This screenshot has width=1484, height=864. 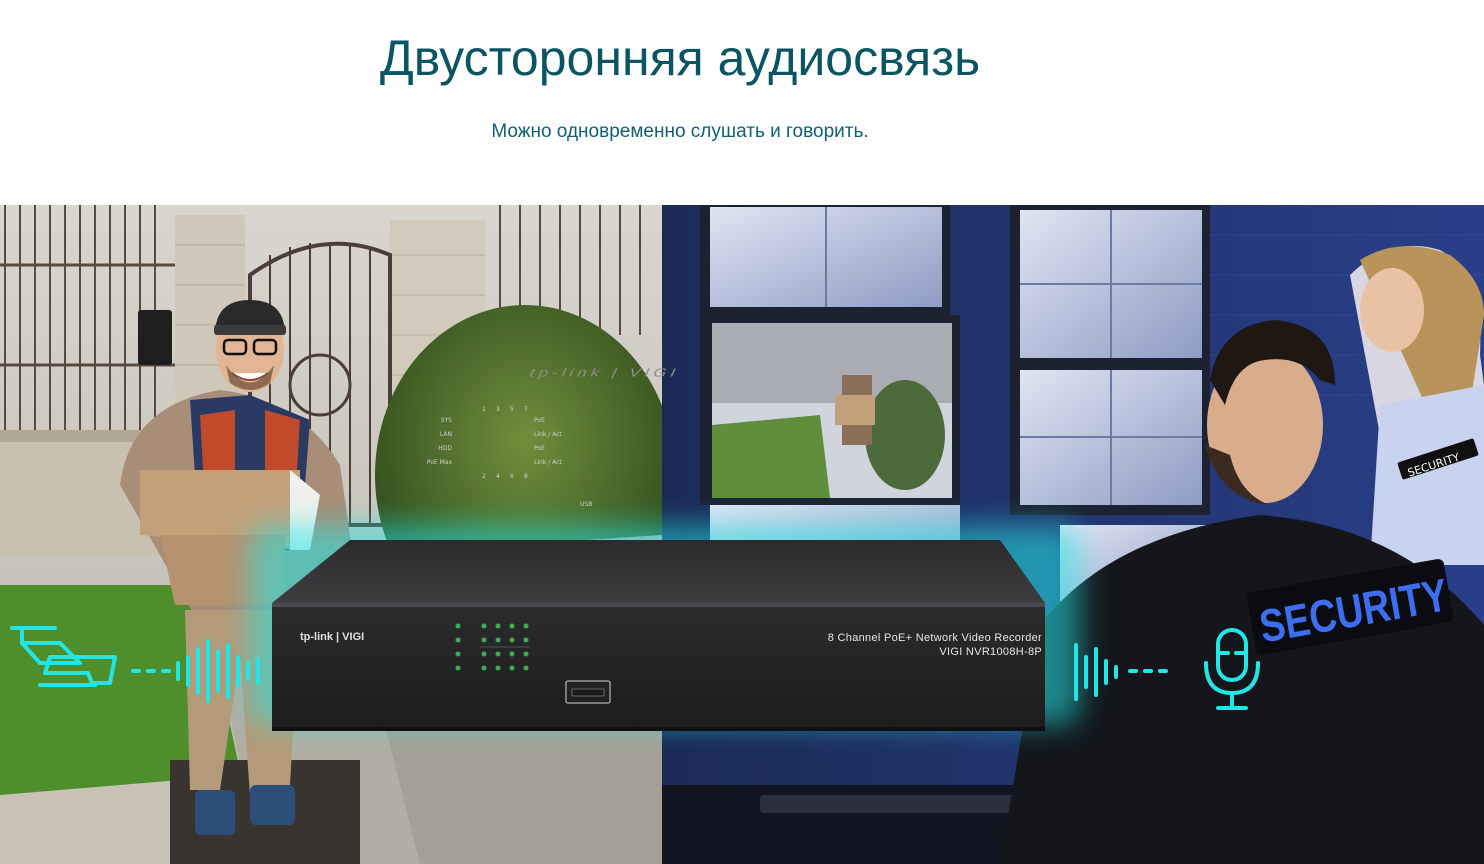 What do you see at coordinates (498, 476) in the screenshot?
I see `port-number-4: 4` at bounding box center [498, 476].